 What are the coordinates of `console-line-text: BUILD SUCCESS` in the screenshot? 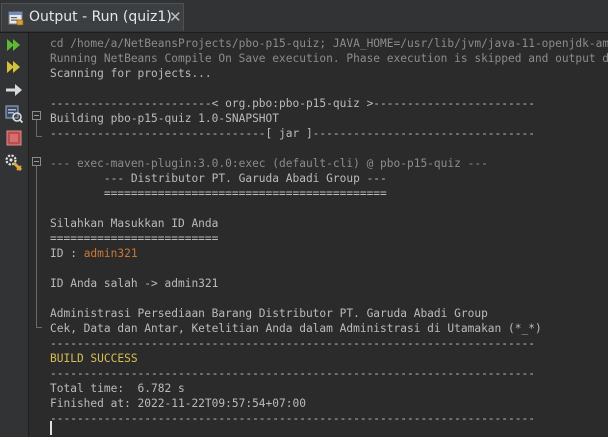 It's located at (94, 358).